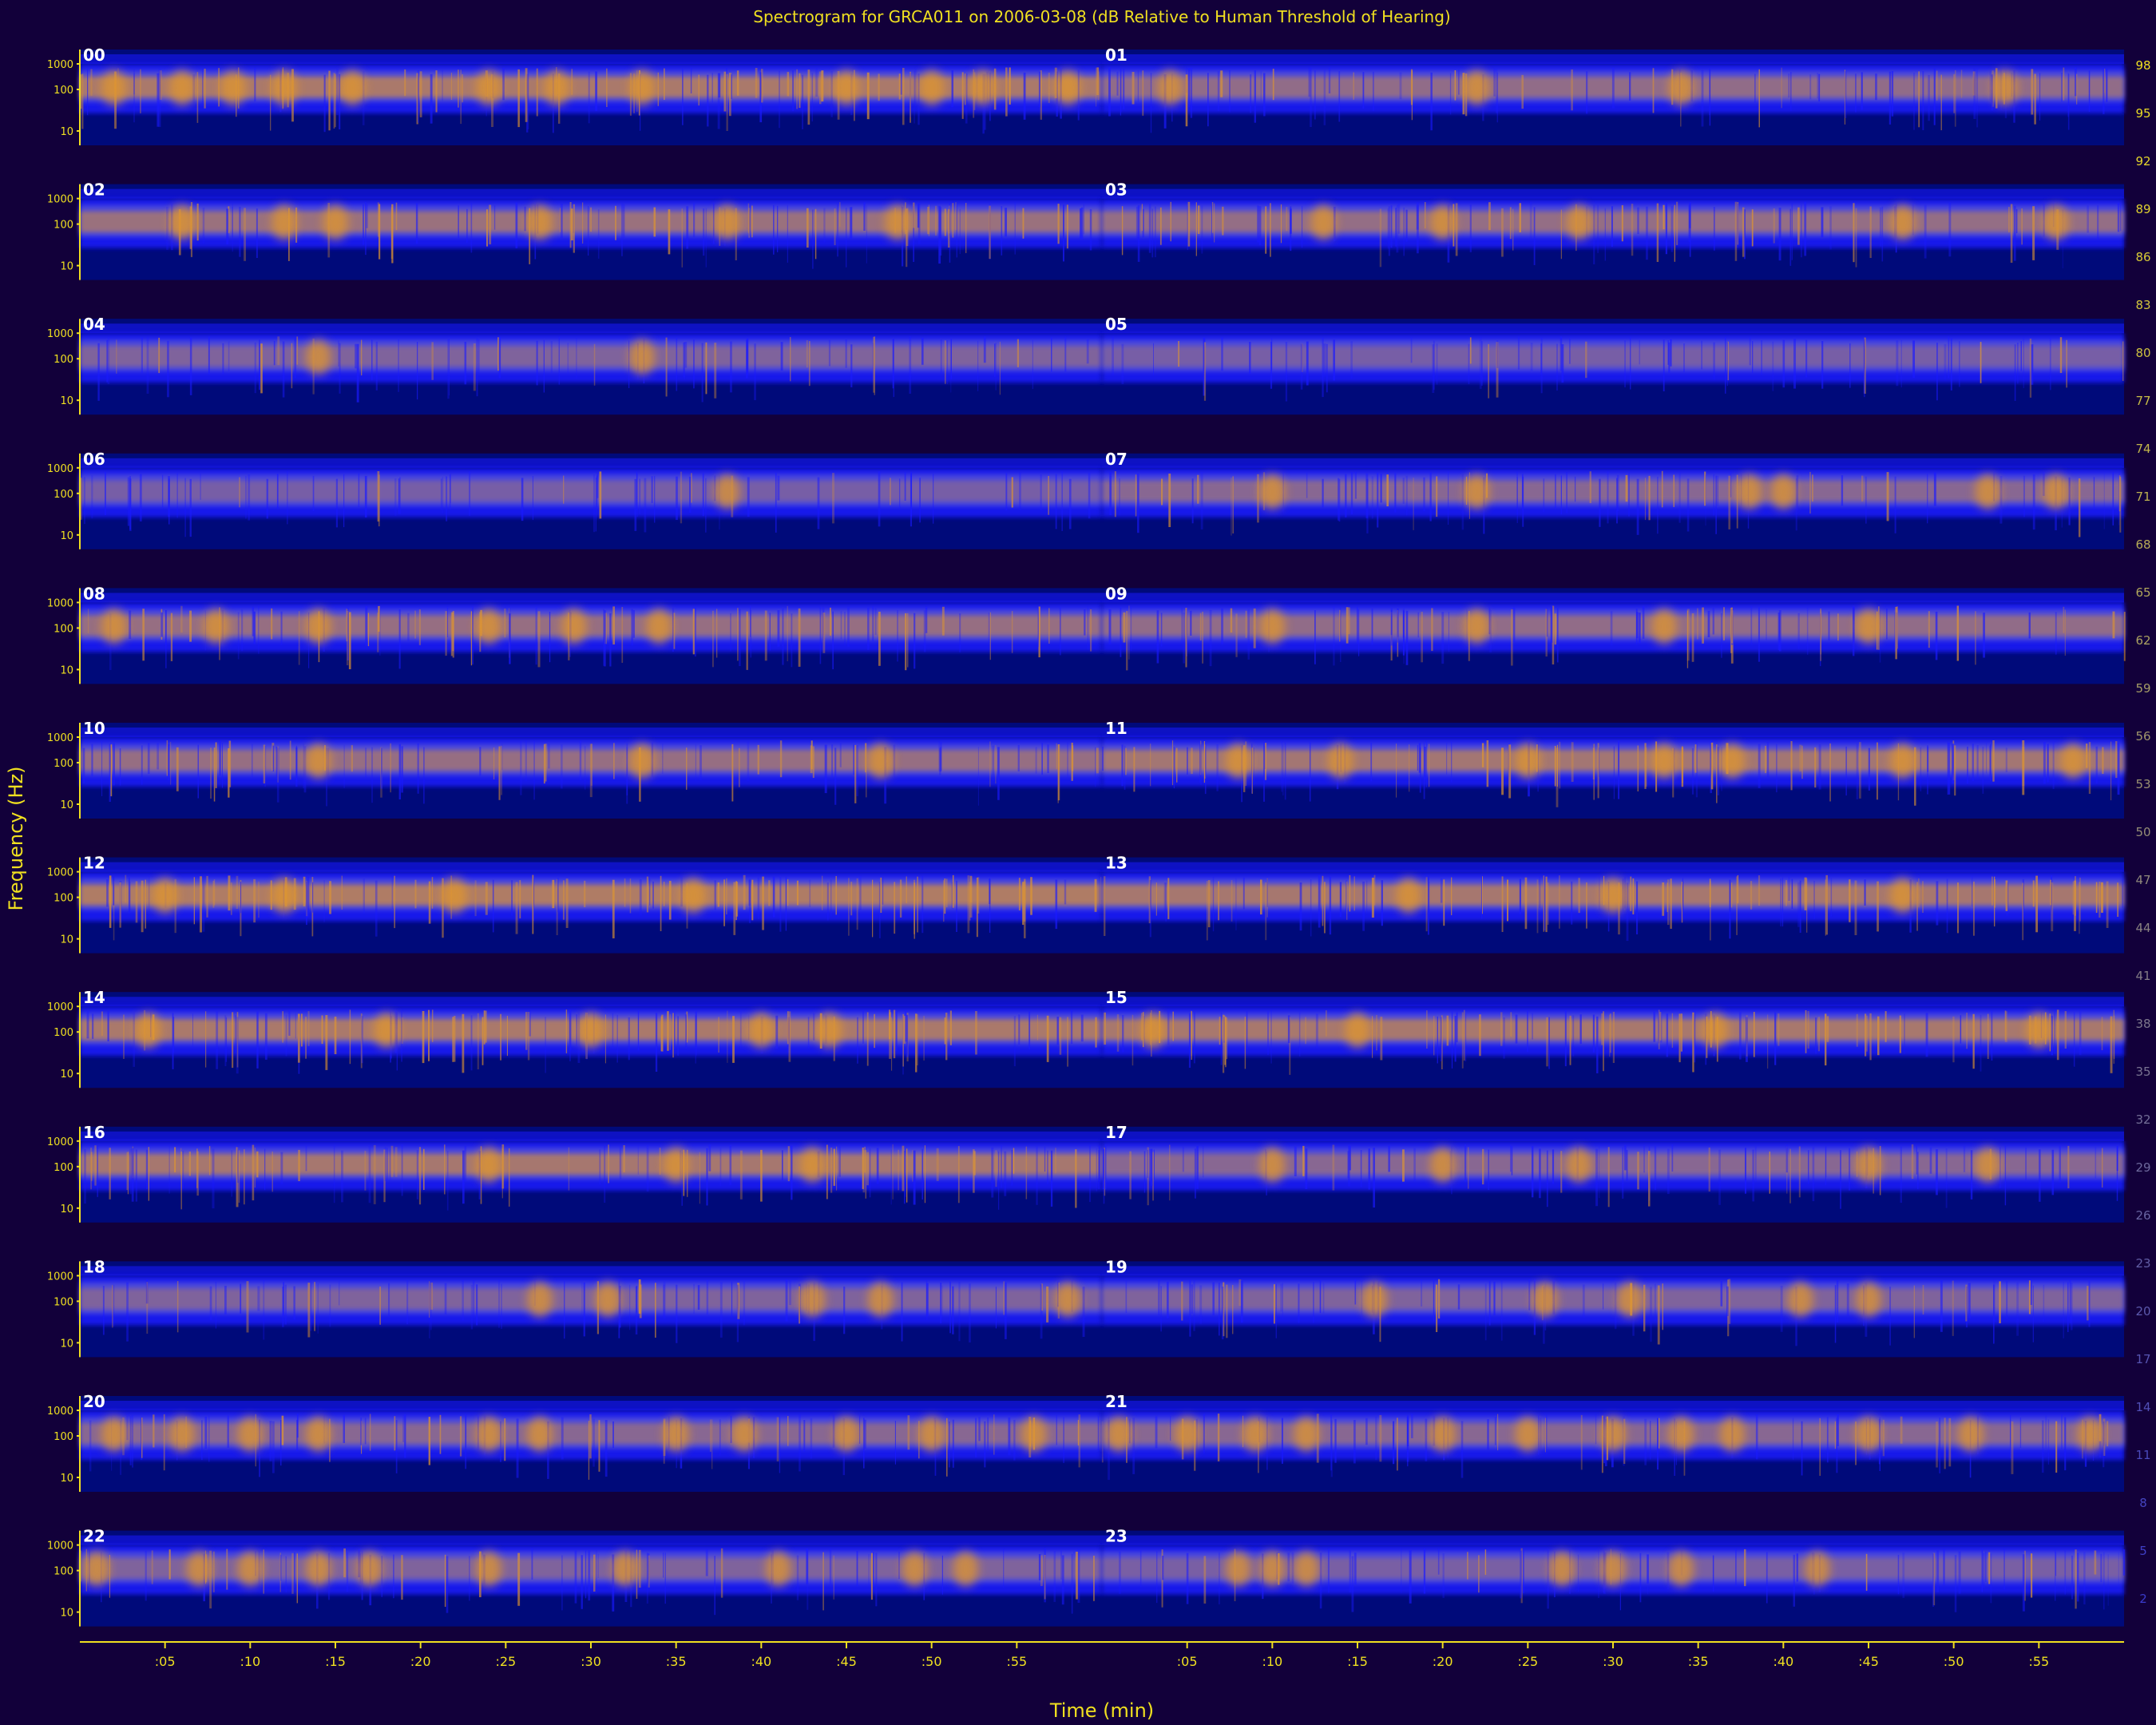 The image size is (2156, 1725). I want to click on spectrogram-row: 18 19100010010, so click(1085, 1308).